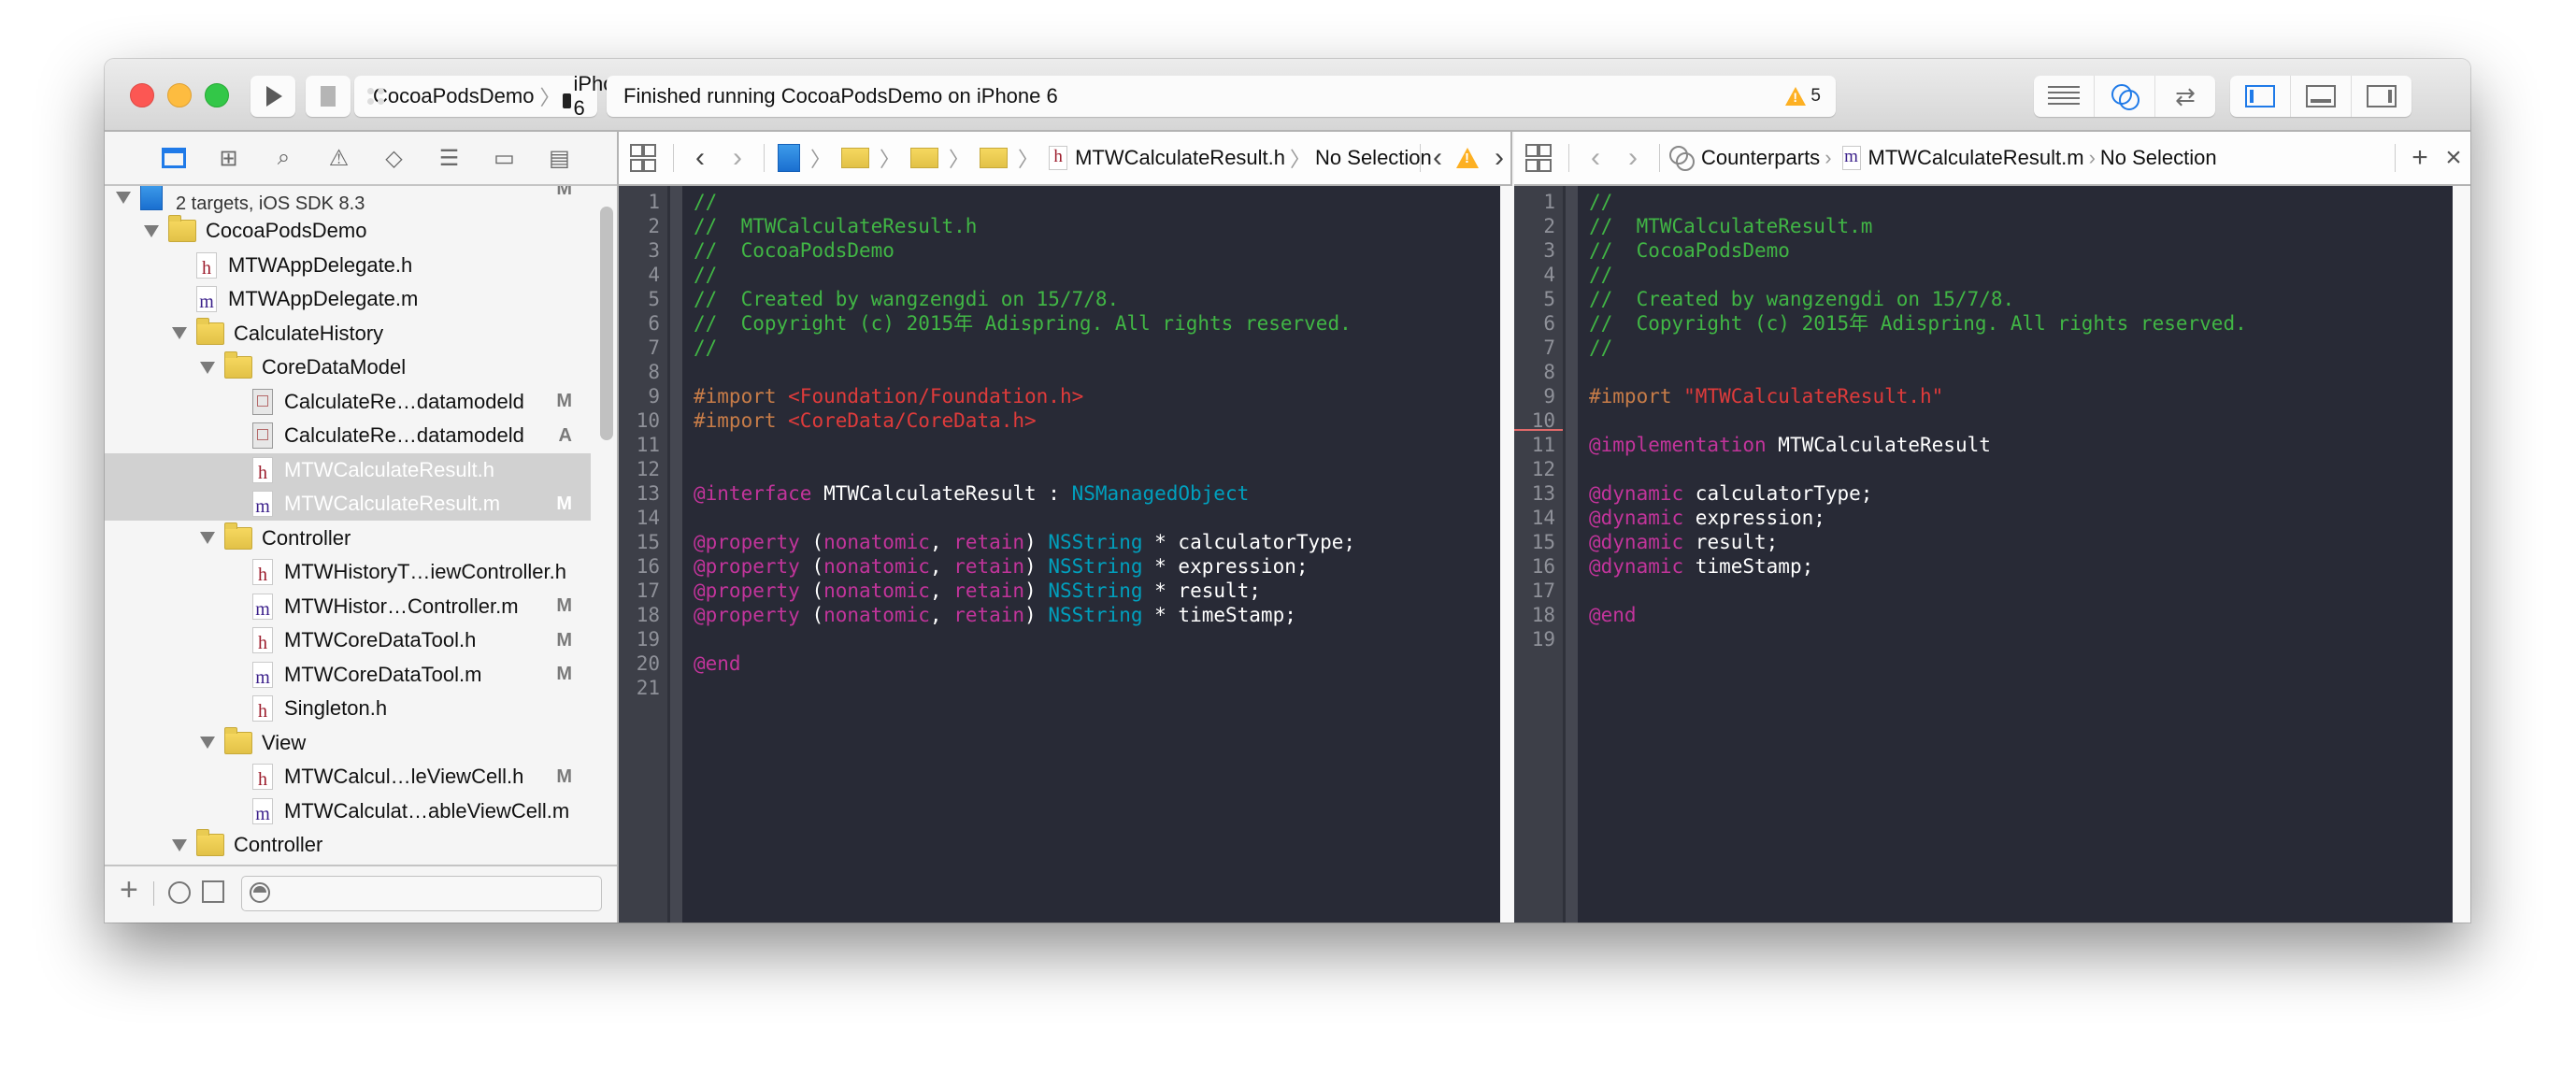 This screenshot has height=1073, width=2576. I want to click on file-row: m MTWCalculat…ableViewCell.m, so click(348, 811).